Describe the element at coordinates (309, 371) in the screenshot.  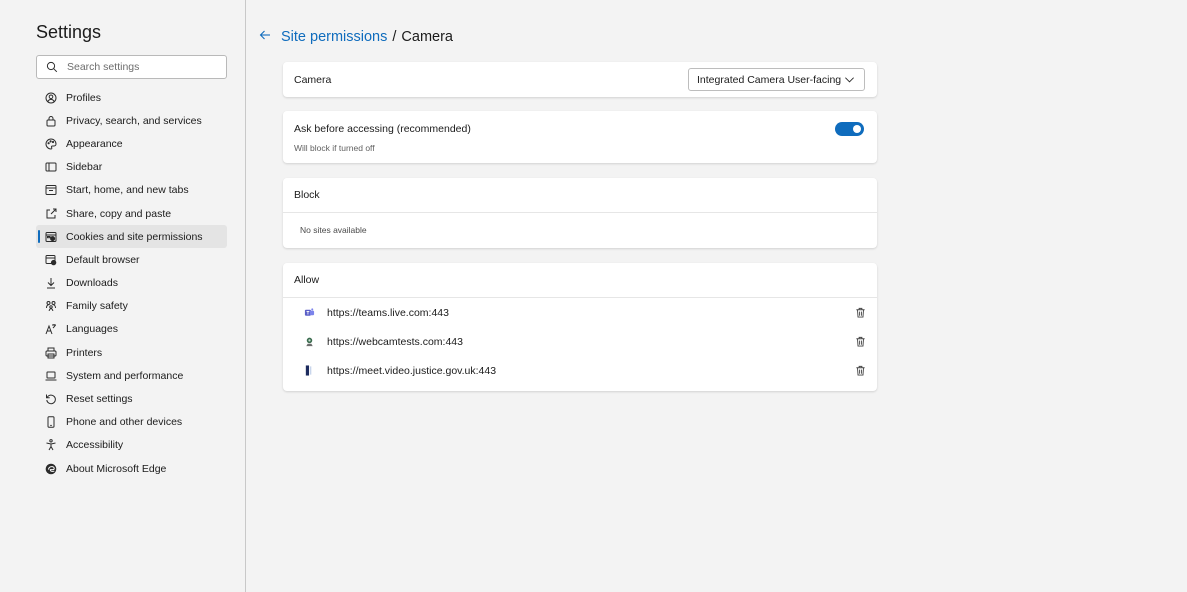
I see `justice-icon` at that location.